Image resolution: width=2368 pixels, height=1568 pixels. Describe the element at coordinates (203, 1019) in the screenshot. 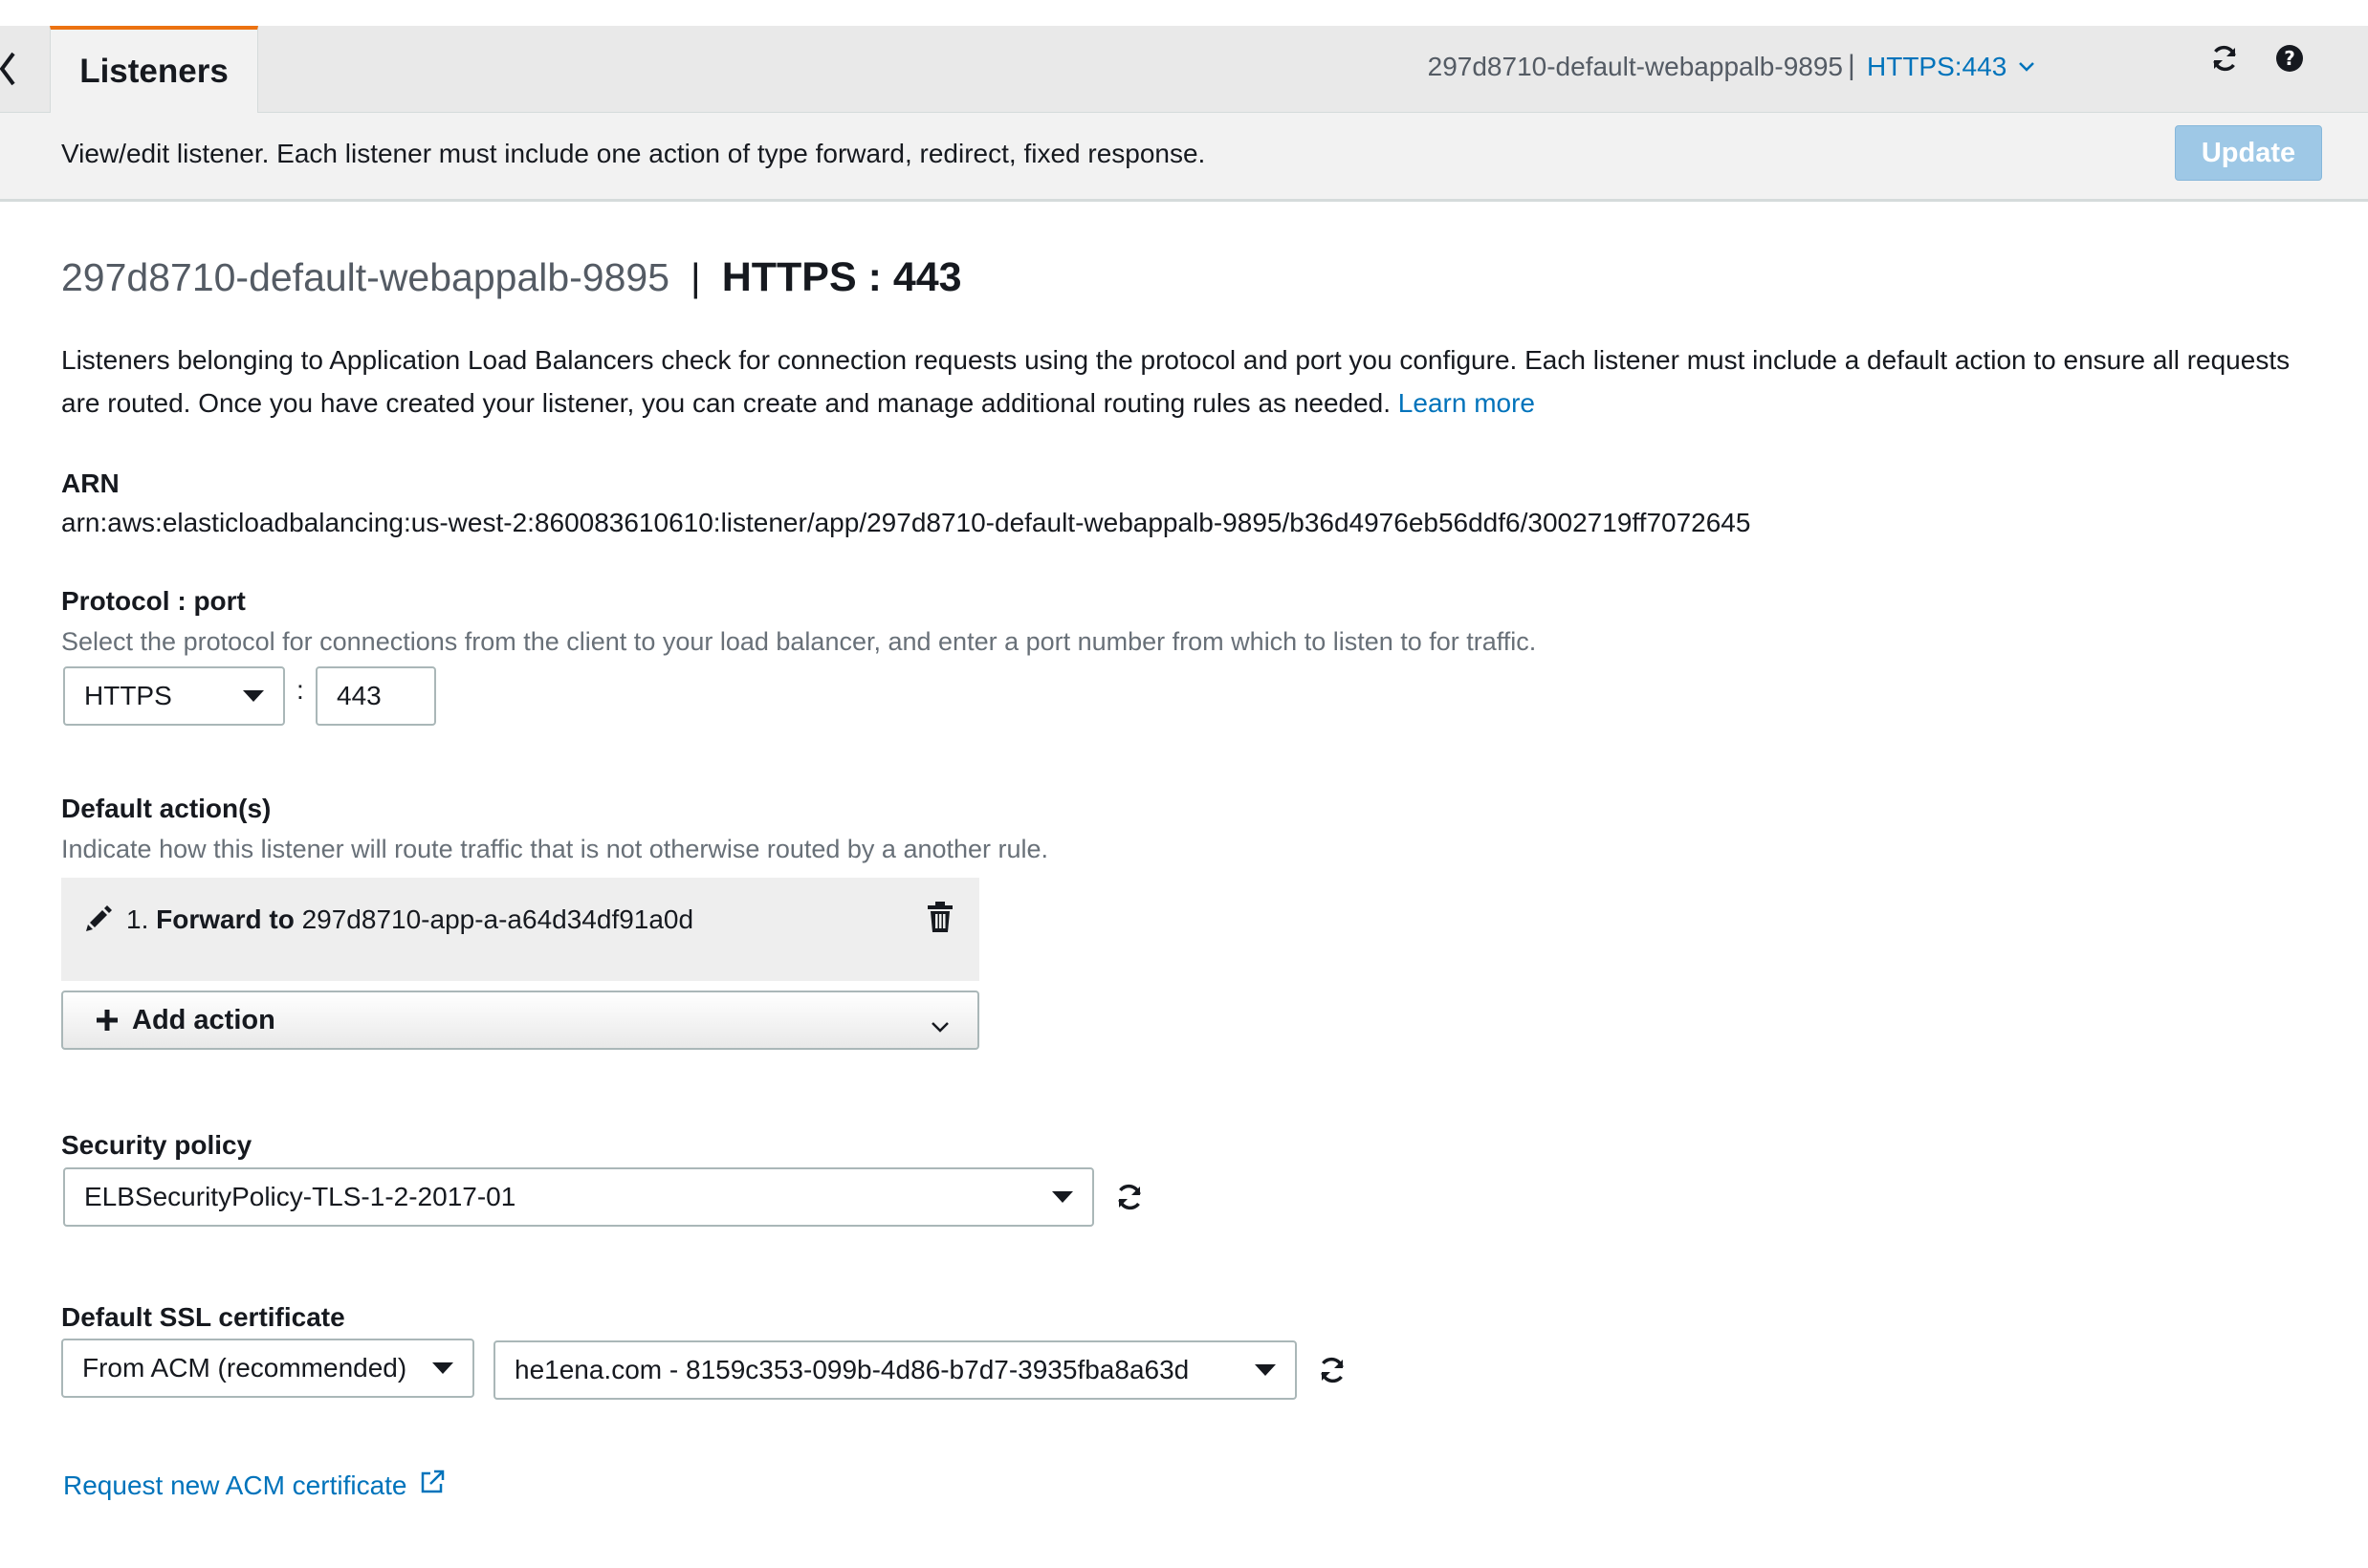

I see `add-action-label: Add action` at that location.